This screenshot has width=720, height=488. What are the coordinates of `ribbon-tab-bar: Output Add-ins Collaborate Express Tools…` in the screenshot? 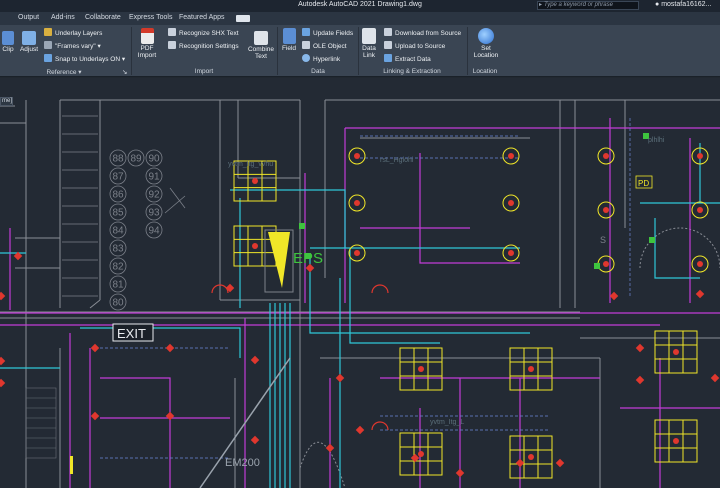 It's located at (360, 18).